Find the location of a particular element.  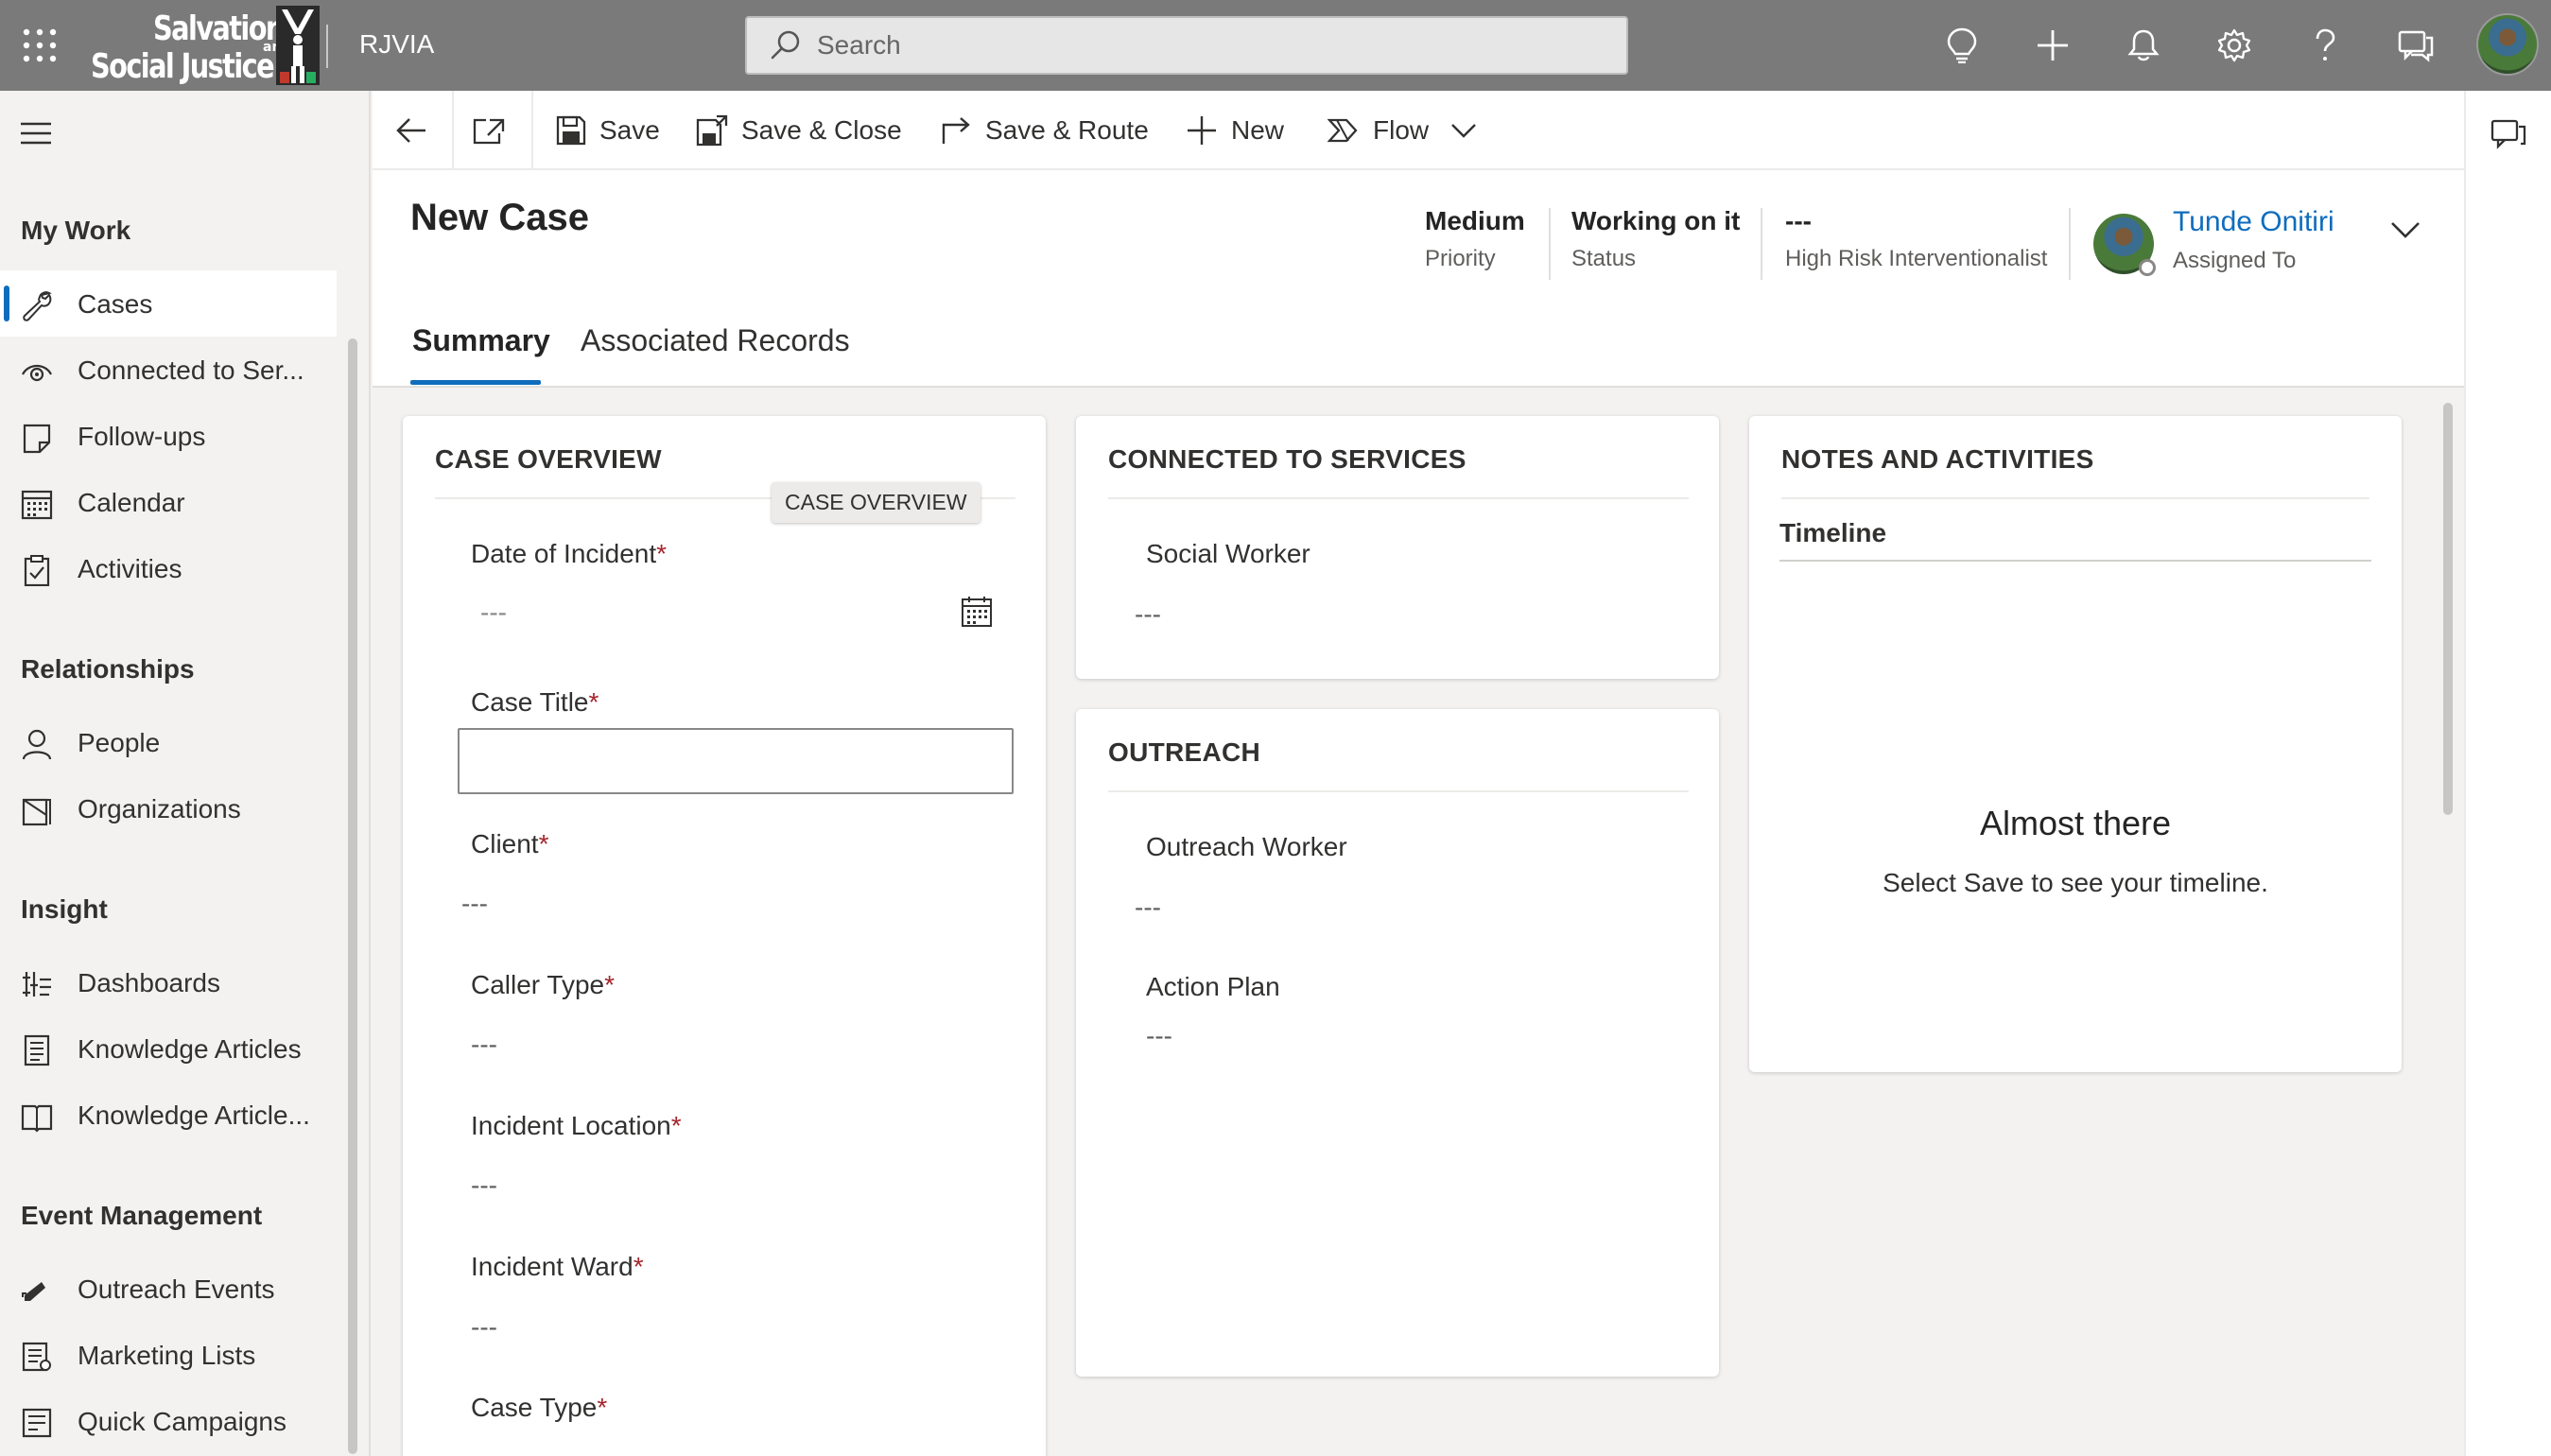

sidebar-section-event-management: Event Management is located at coordinates (142, 1215).